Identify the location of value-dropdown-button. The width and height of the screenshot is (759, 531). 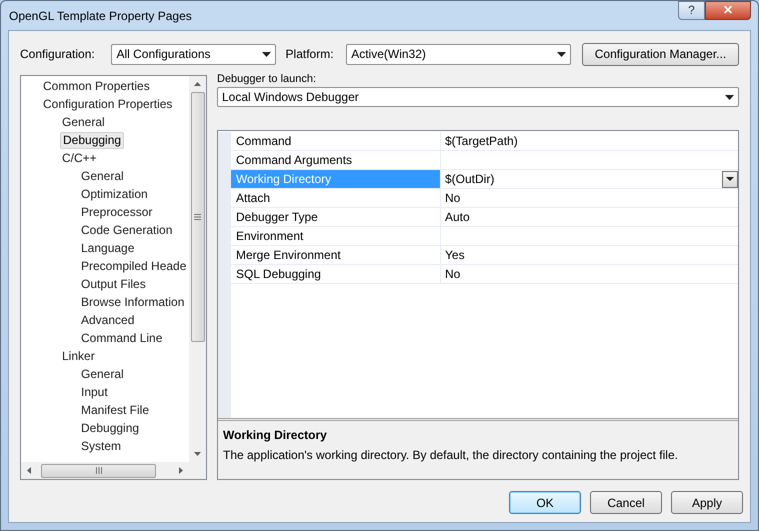
(730, 179).